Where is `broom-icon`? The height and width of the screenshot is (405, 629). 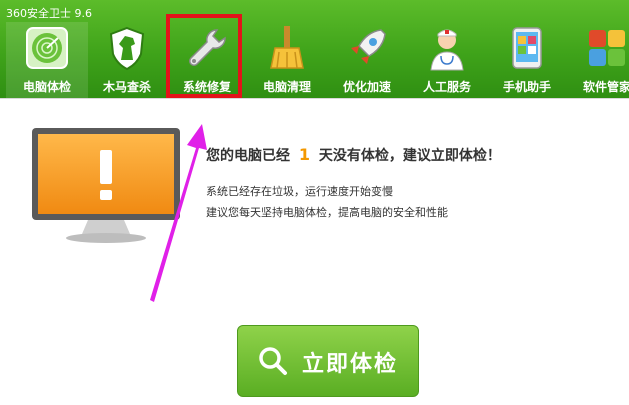
broom-icon is located at coordinates (287, 47).